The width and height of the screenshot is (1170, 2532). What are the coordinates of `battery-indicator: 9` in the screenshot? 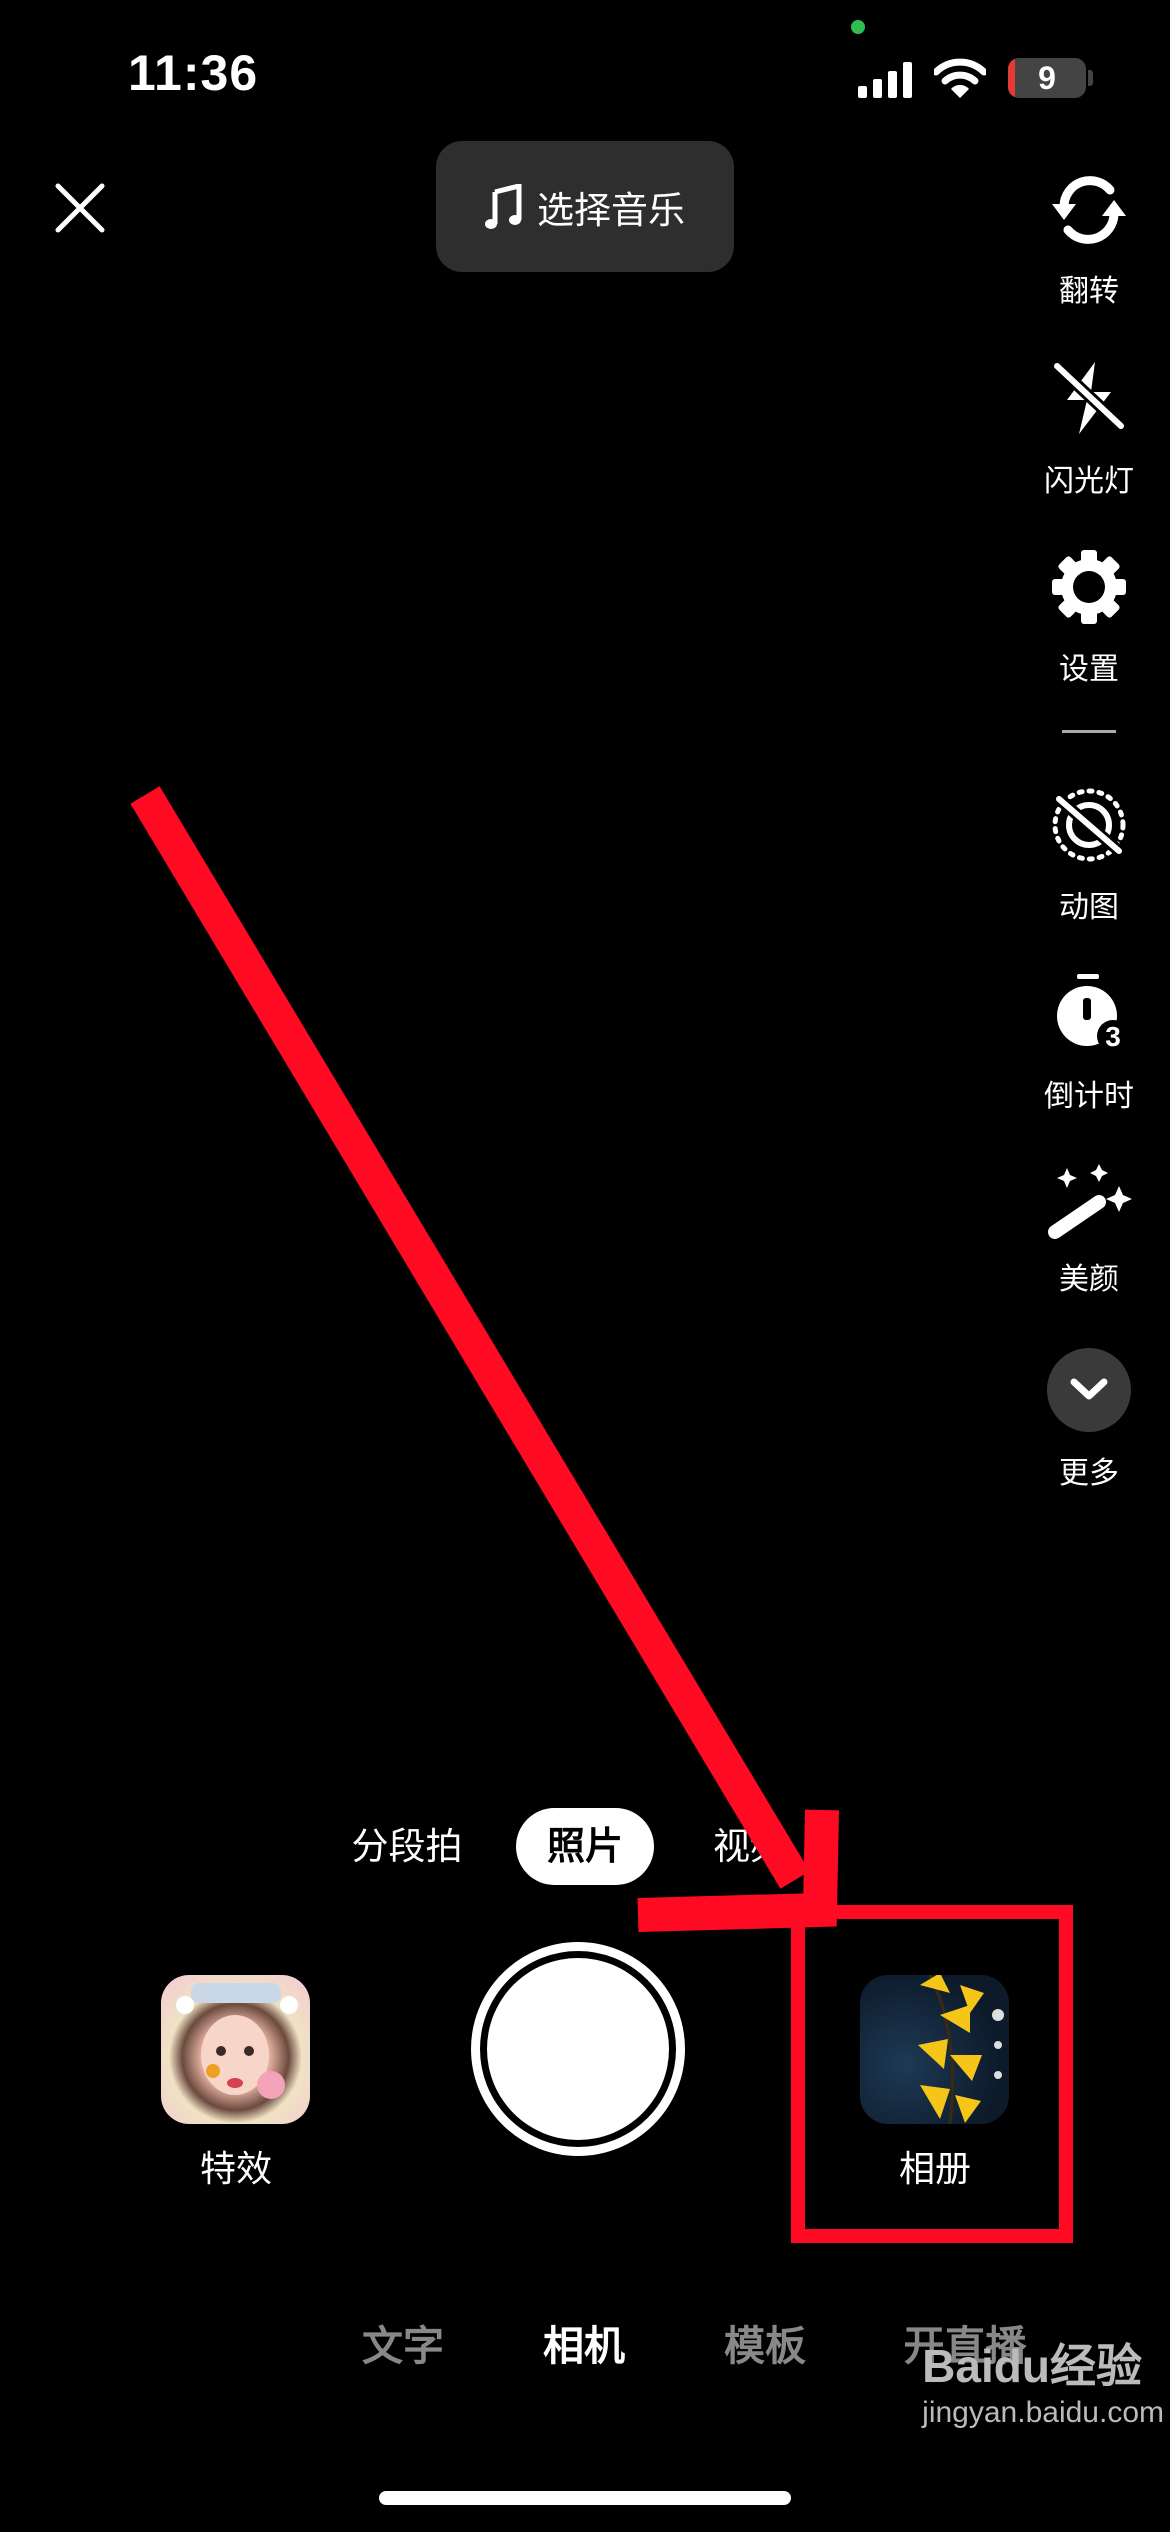 It's located at (1047, 78).